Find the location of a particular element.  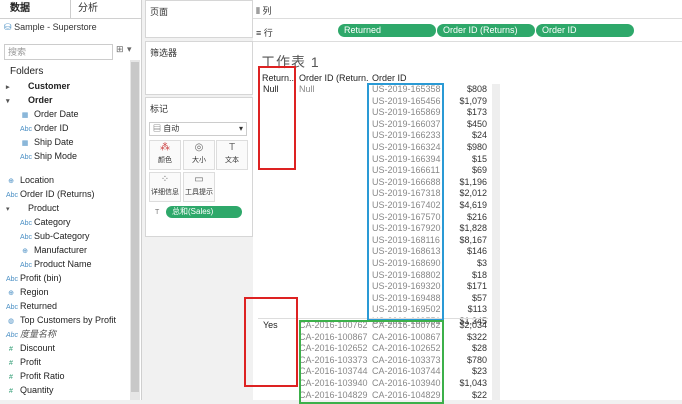

field-sub-category: Abc Sub-Category is located at coordinates (55, 236).